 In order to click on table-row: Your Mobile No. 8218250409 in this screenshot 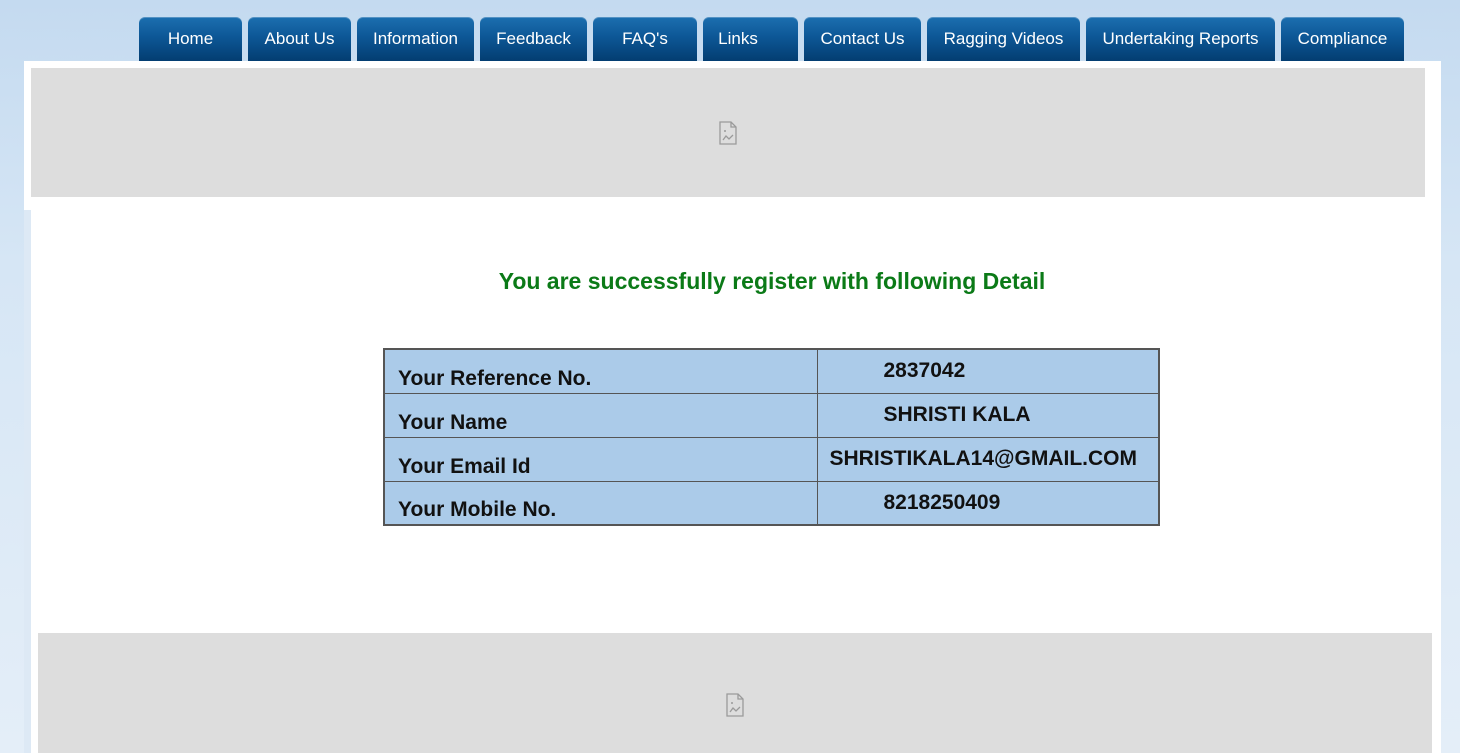, I will do `click(771, 503)`.